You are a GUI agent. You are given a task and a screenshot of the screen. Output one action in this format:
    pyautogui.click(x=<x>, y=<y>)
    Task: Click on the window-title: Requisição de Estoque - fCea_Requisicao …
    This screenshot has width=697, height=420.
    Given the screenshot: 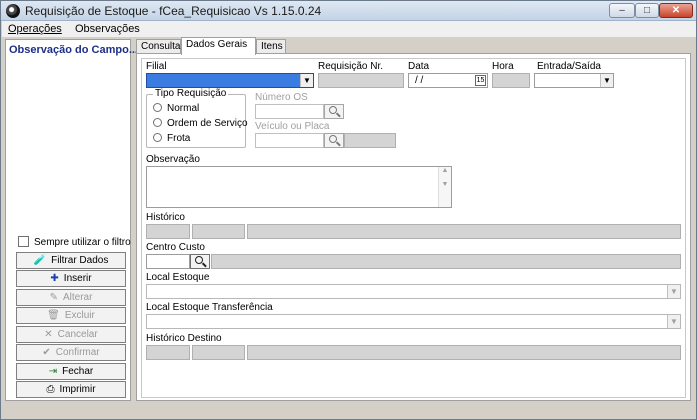 What is the action you would take?
    pyautogui.click(x=173, y=11)
    